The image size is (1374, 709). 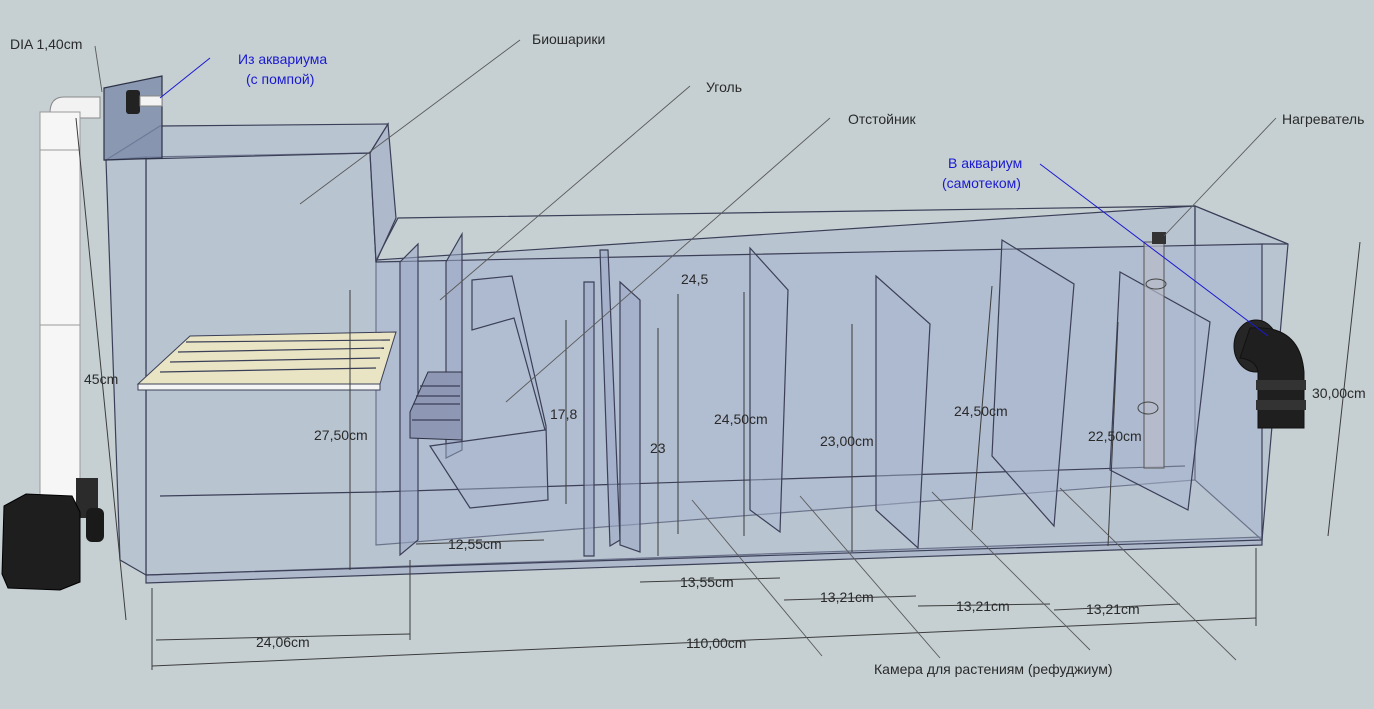 I want to click on dim-height-right: 30,00cm, so click(x=1339, y=393).